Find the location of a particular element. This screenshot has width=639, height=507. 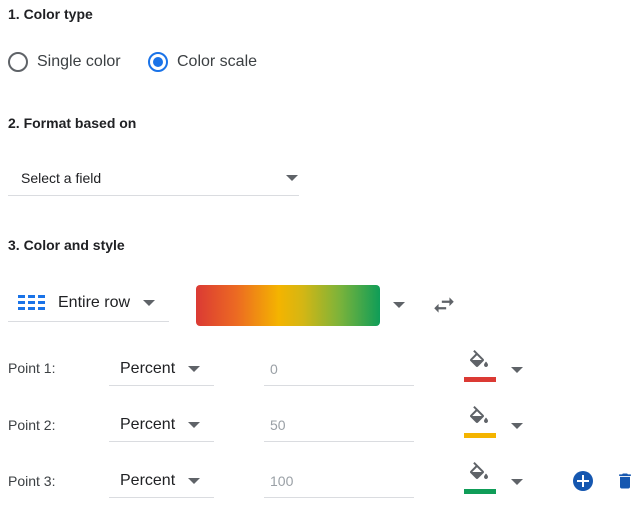

table-rows-icon is located at coordinates (32, 303).